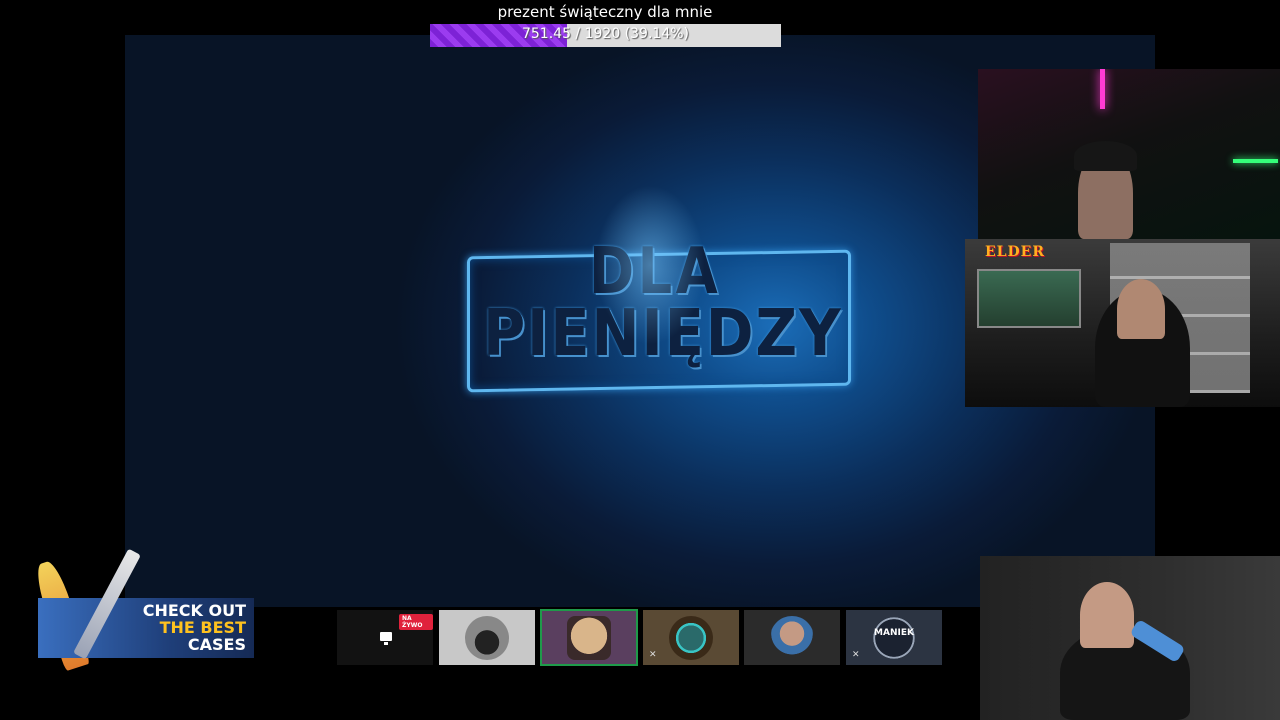 The height and width of the screenshot is (720, 1280). What do you see at coordinates (894, 633) in the screenshot?
I see `maniek-label: MANIEK` at bounding box center [894, 633].